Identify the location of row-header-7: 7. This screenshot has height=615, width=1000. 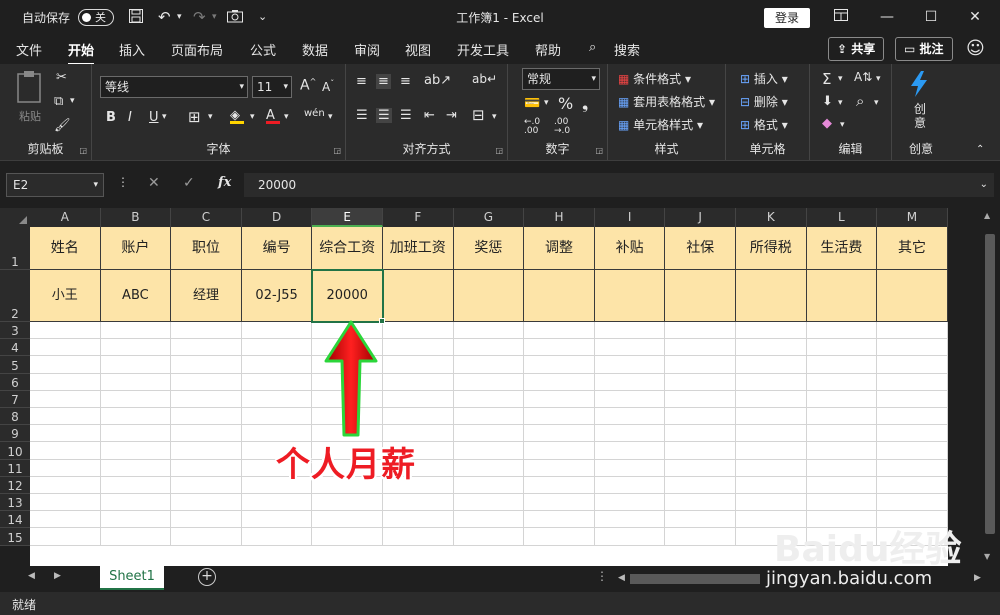
(15, 399).